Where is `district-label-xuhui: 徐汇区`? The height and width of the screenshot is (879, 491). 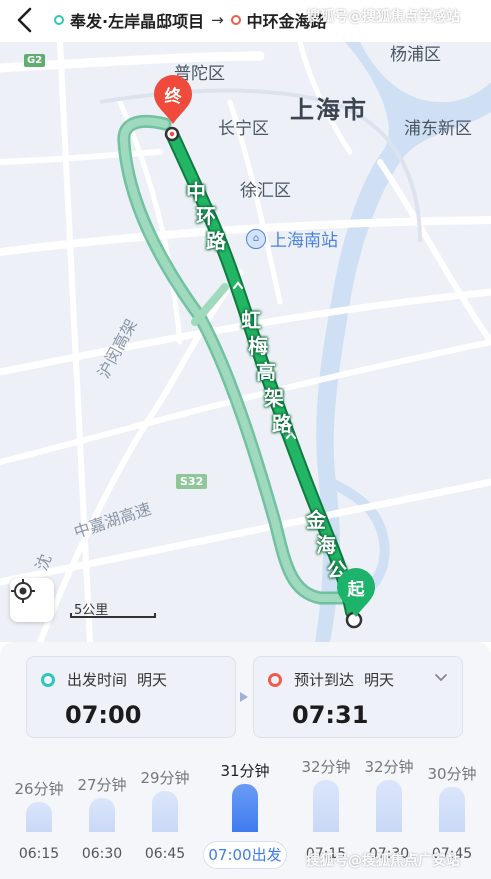
district-label-xuhui: 徐汇区 is located at coordinates (265, 191).